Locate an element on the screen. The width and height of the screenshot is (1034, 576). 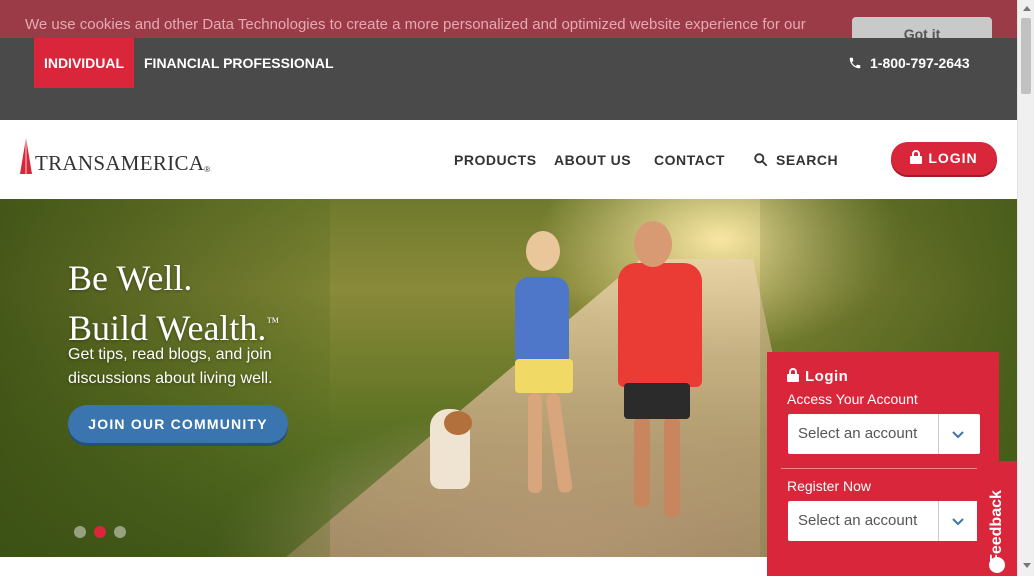
nav-search: SEARCH is located at coordinates (795, 159).